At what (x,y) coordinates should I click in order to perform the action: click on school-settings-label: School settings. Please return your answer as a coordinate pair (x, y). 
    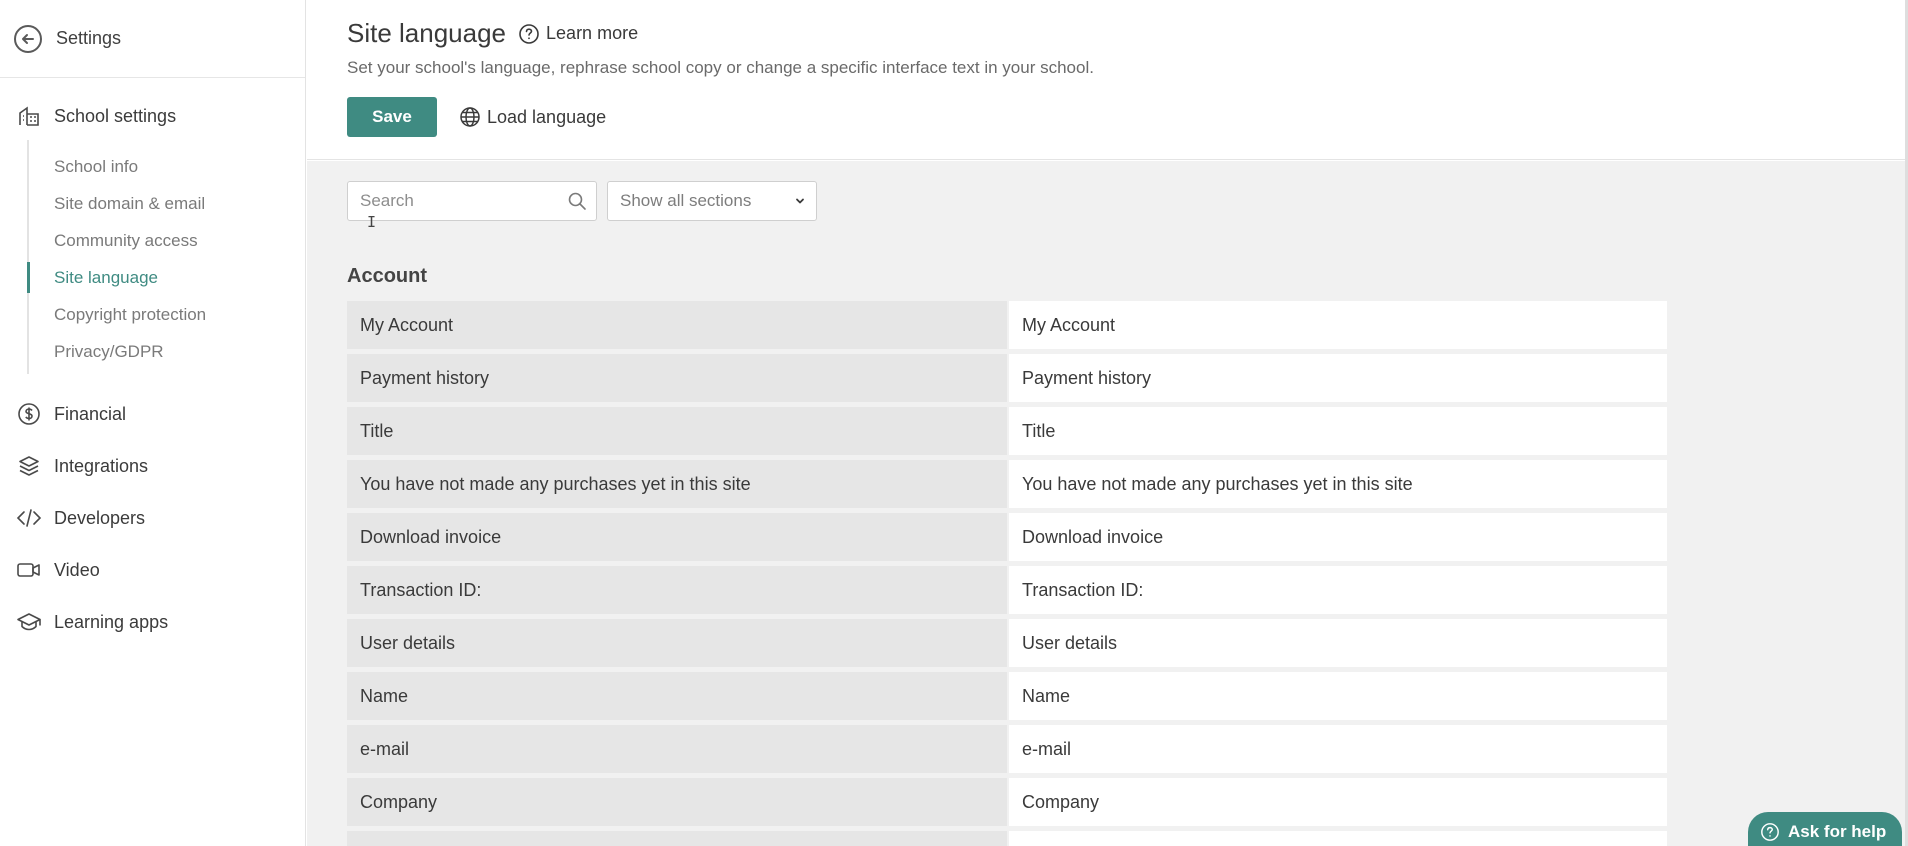
    Looking at the image, I should click on (115, 115).